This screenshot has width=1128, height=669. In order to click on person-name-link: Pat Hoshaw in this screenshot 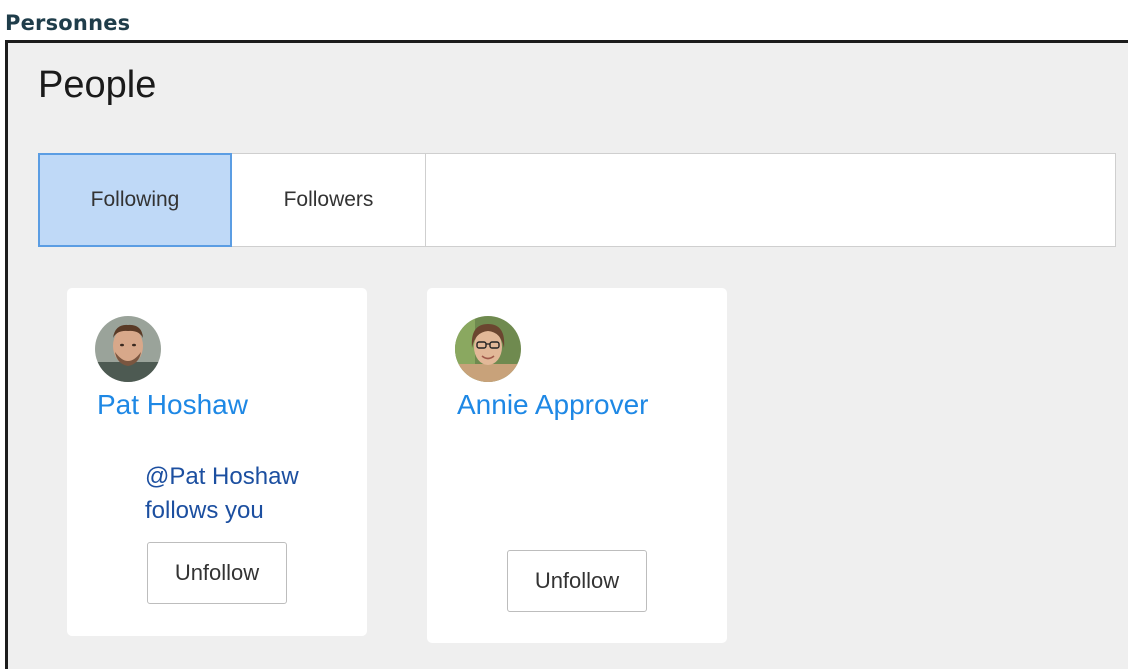, I will do `click(222, 405)`.